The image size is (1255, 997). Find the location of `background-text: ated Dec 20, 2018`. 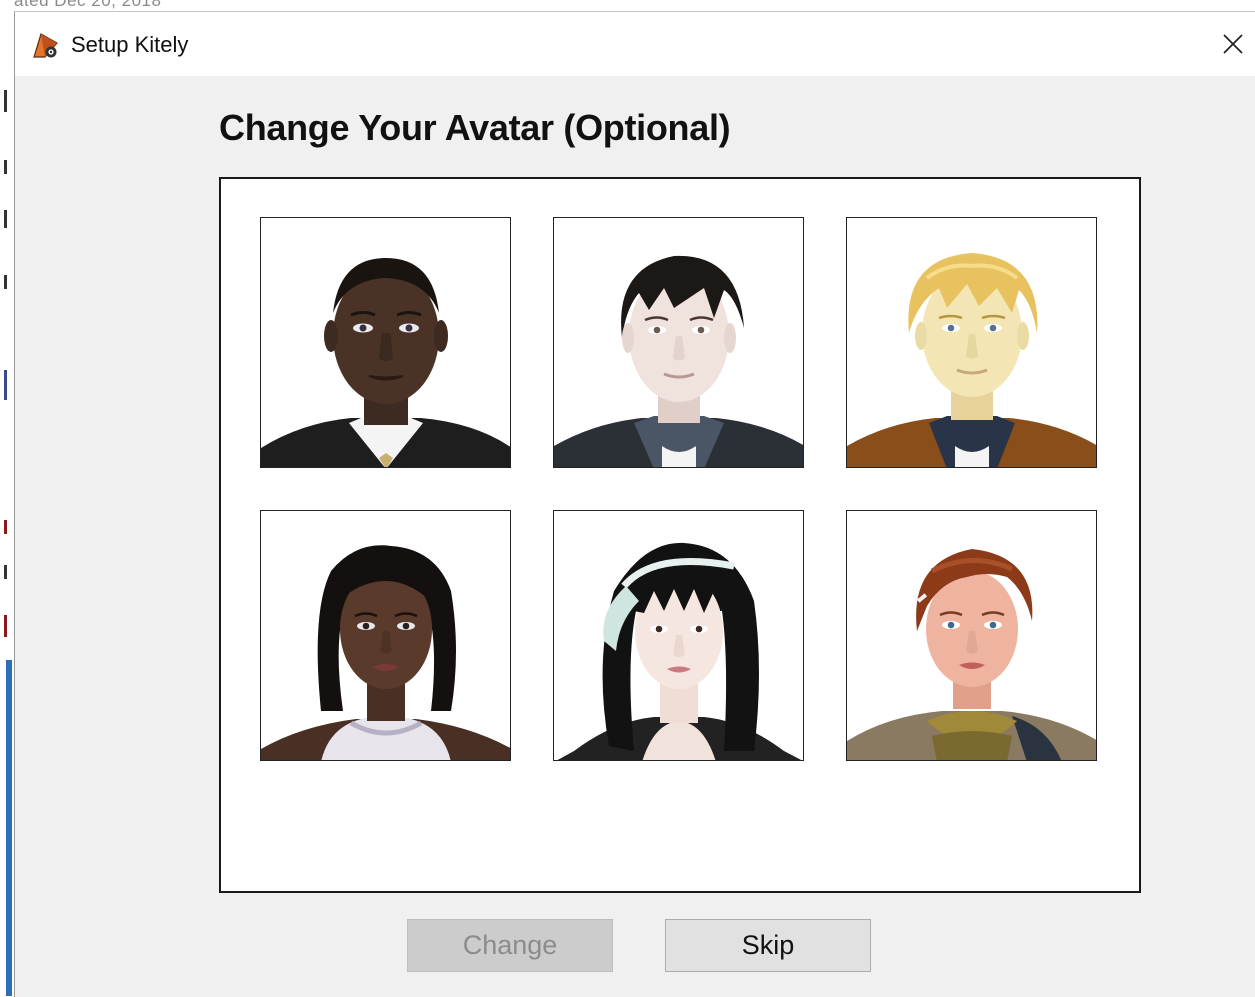

background-text: ated Dec 20, 2018 is located at coordinates (88, 5).